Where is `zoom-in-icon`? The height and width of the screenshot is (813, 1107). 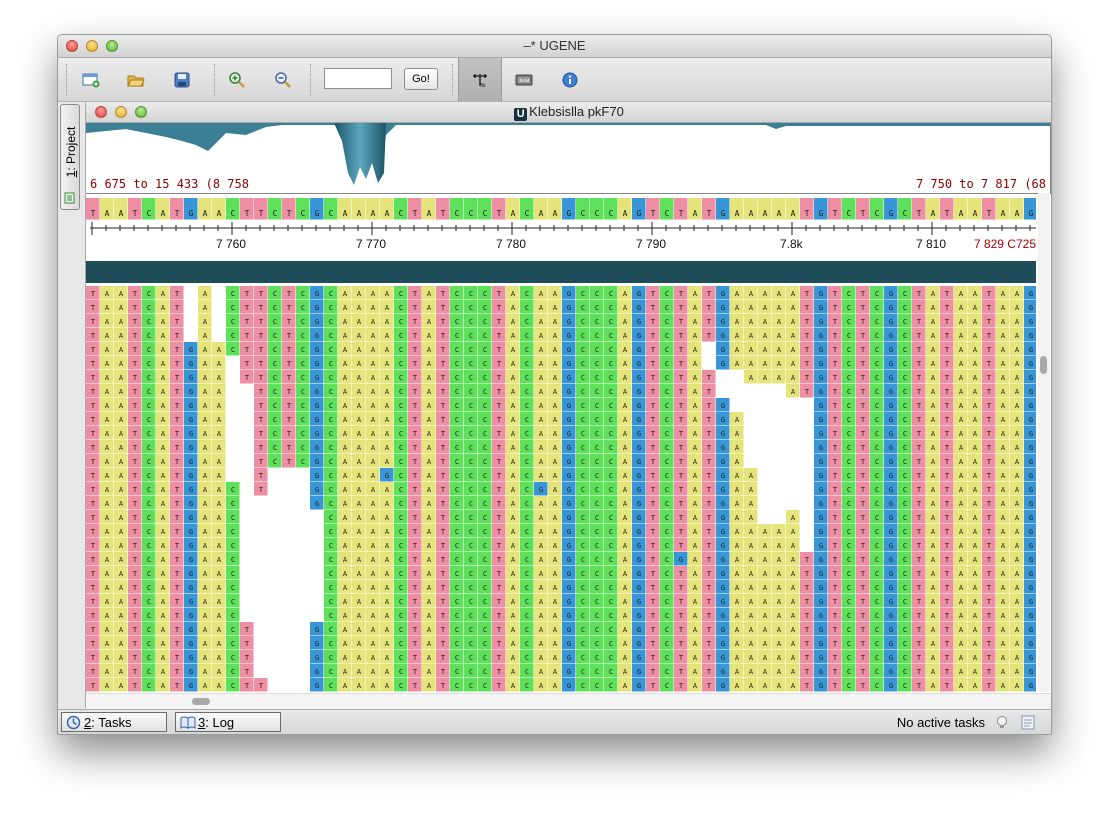 zoom-in-icon is located at coordinates (237, 80).